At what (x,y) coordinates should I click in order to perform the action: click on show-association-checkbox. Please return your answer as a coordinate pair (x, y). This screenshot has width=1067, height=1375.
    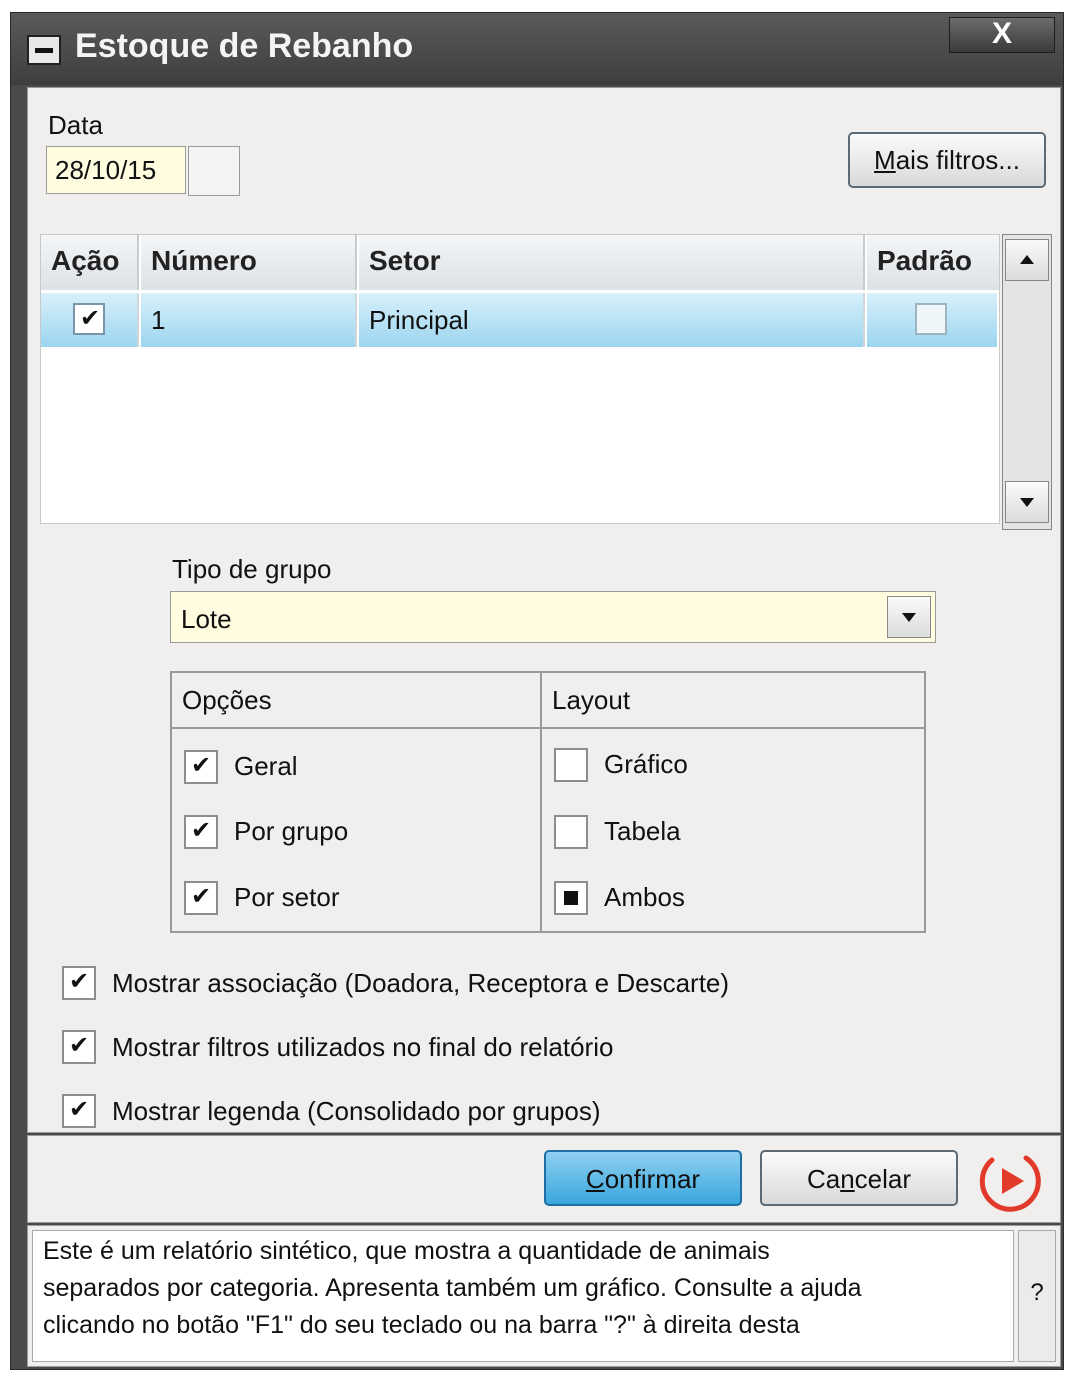
    Looking at the image, I should click on (79, 983).